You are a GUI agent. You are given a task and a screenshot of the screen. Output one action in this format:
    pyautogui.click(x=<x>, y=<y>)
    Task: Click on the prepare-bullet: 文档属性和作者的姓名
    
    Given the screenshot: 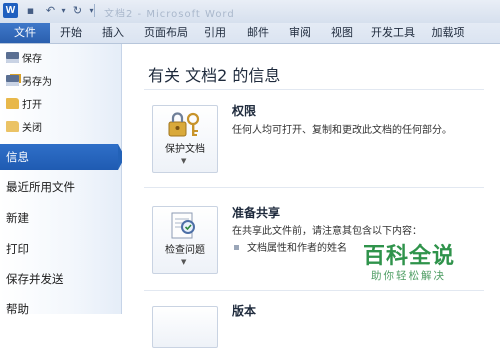 What is the action you would take?
    pyautogui.click(x=290, y=246)
    